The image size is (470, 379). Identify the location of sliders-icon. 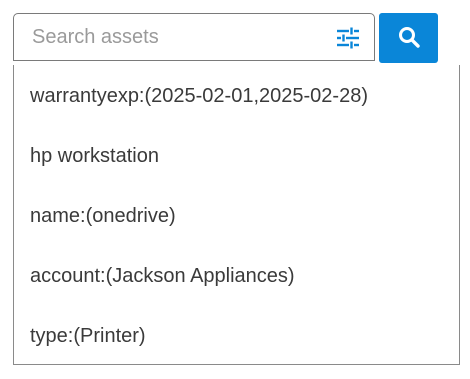
(348, 38).